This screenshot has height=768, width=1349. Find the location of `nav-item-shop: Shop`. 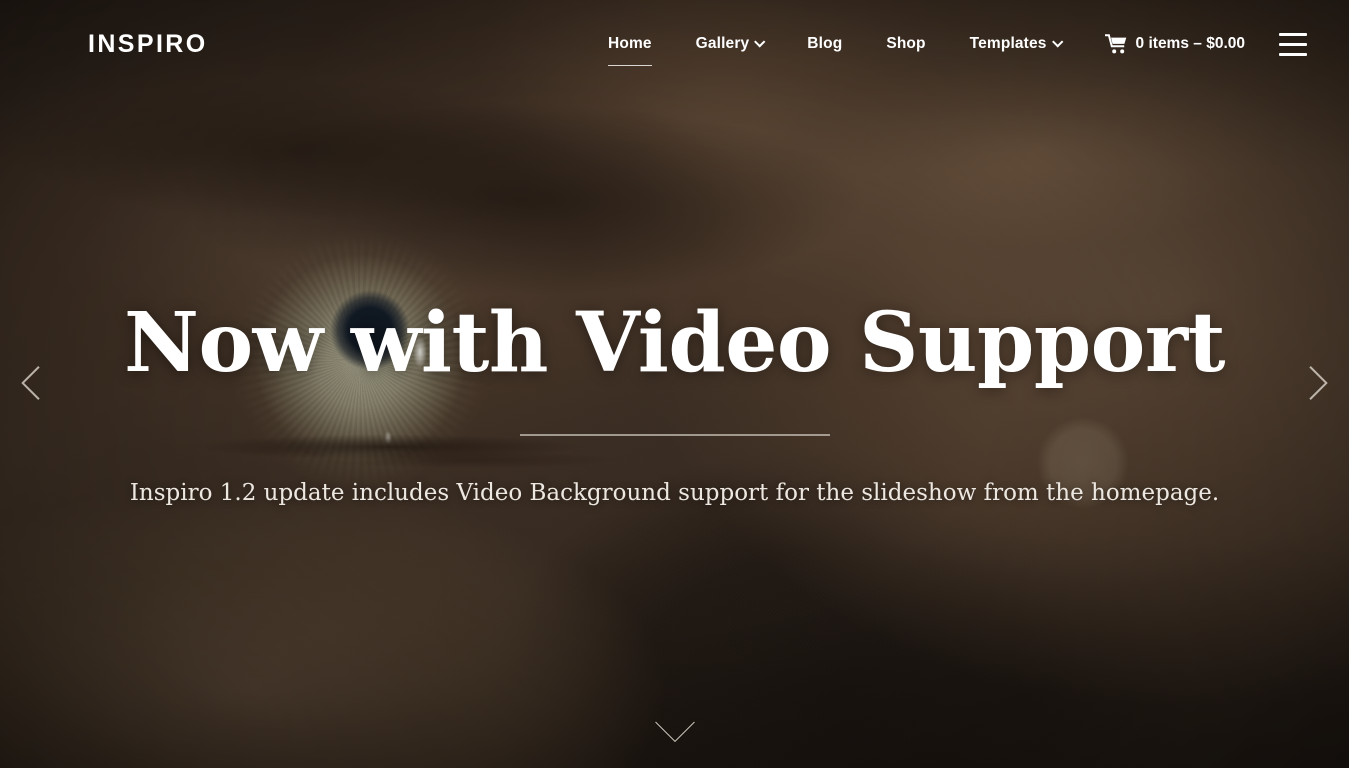

nav-item-shop: Shop is located at coordinates (905, 44).